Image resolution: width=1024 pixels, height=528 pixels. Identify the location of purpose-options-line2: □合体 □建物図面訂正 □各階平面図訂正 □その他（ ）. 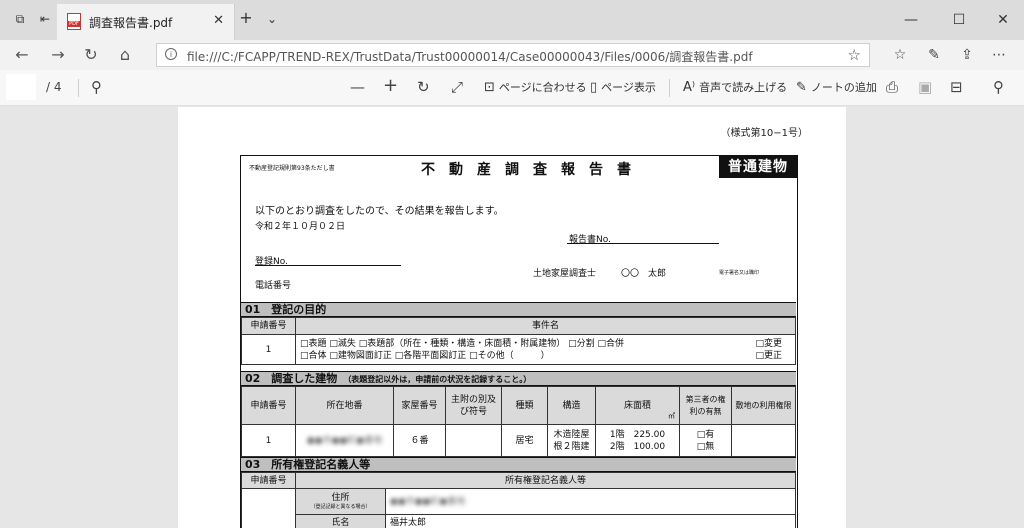
(425, 355).